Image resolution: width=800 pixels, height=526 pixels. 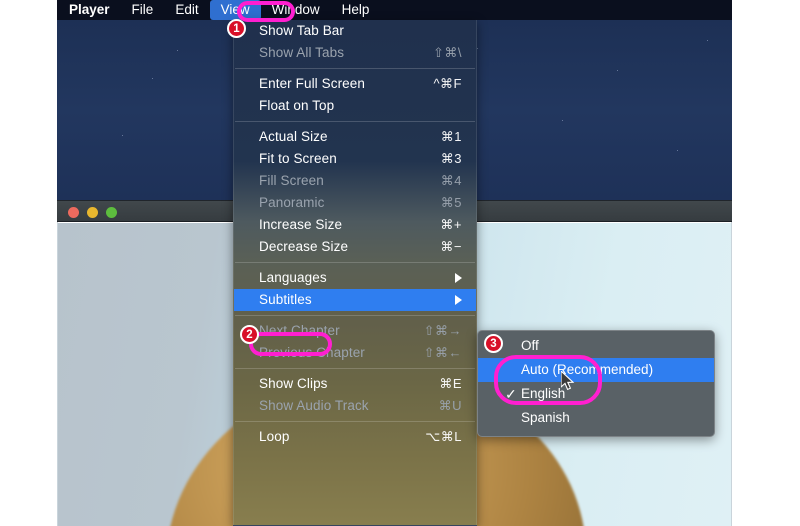 I want to click on menu-item-float-on-top: Float on Top, so click(x=355, y=106).